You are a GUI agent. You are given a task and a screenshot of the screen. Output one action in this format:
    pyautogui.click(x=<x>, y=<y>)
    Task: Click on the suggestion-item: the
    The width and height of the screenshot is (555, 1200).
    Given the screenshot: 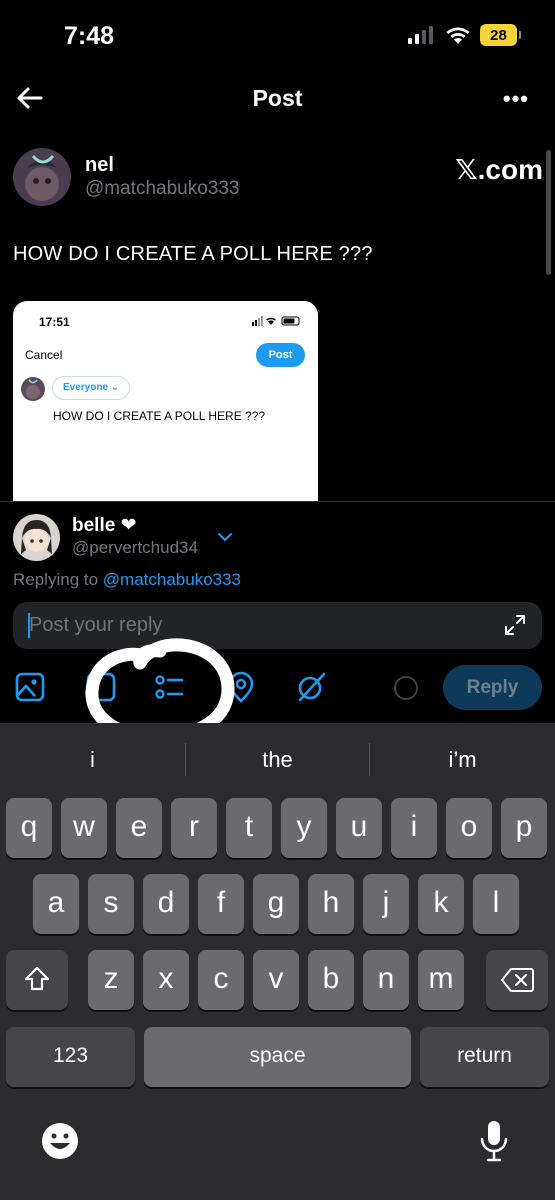 What is the action you would take?
    pyautogui.click(x=277, y=759)
    